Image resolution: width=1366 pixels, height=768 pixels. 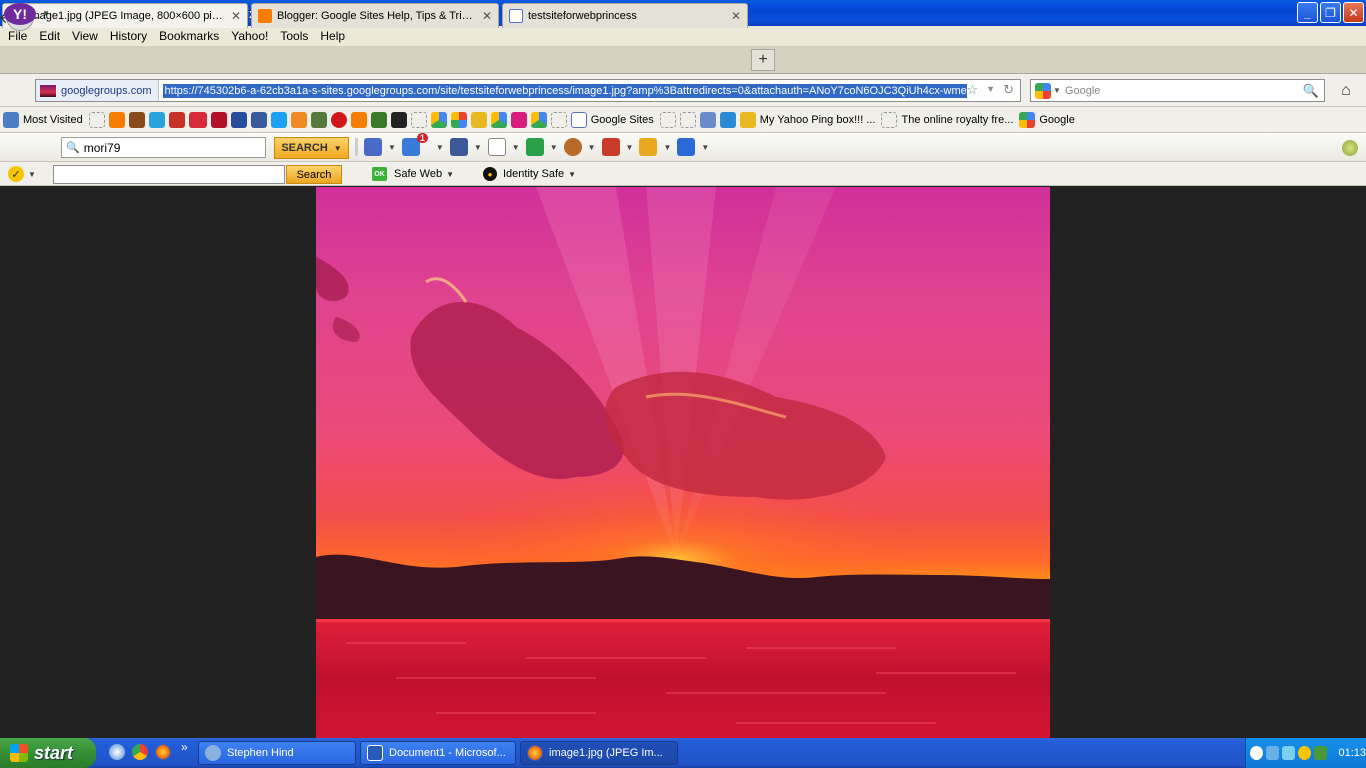 What do you see at coordinates (686, 147) in the screenshot?
I see `crown-icon` at bounding box center [686, 147].